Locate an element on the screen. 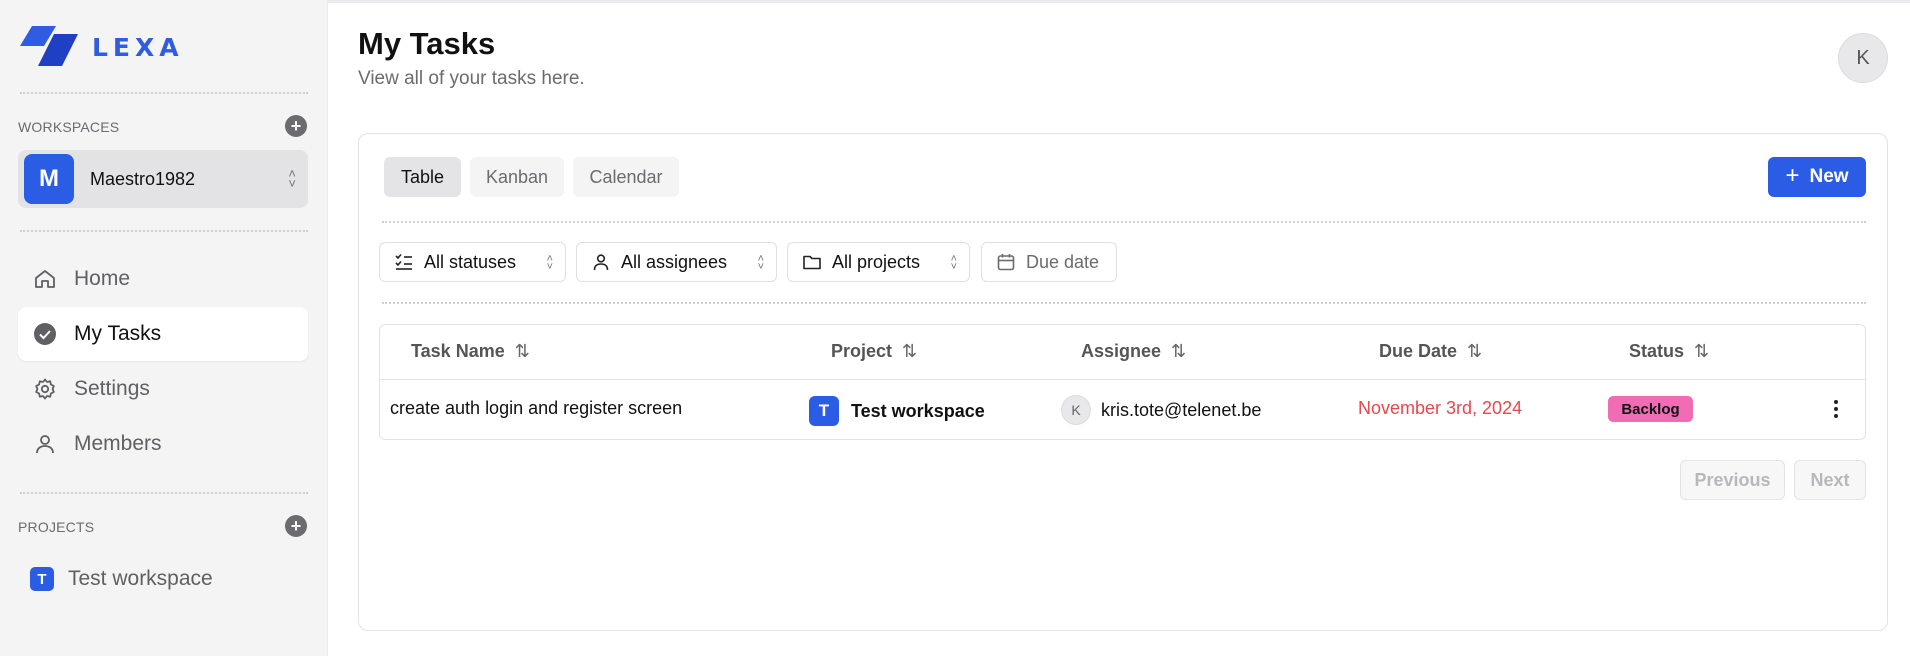 This screenshot has width=1910, height=656. column-header-label: Task Name is located at coordinates (458, 351).